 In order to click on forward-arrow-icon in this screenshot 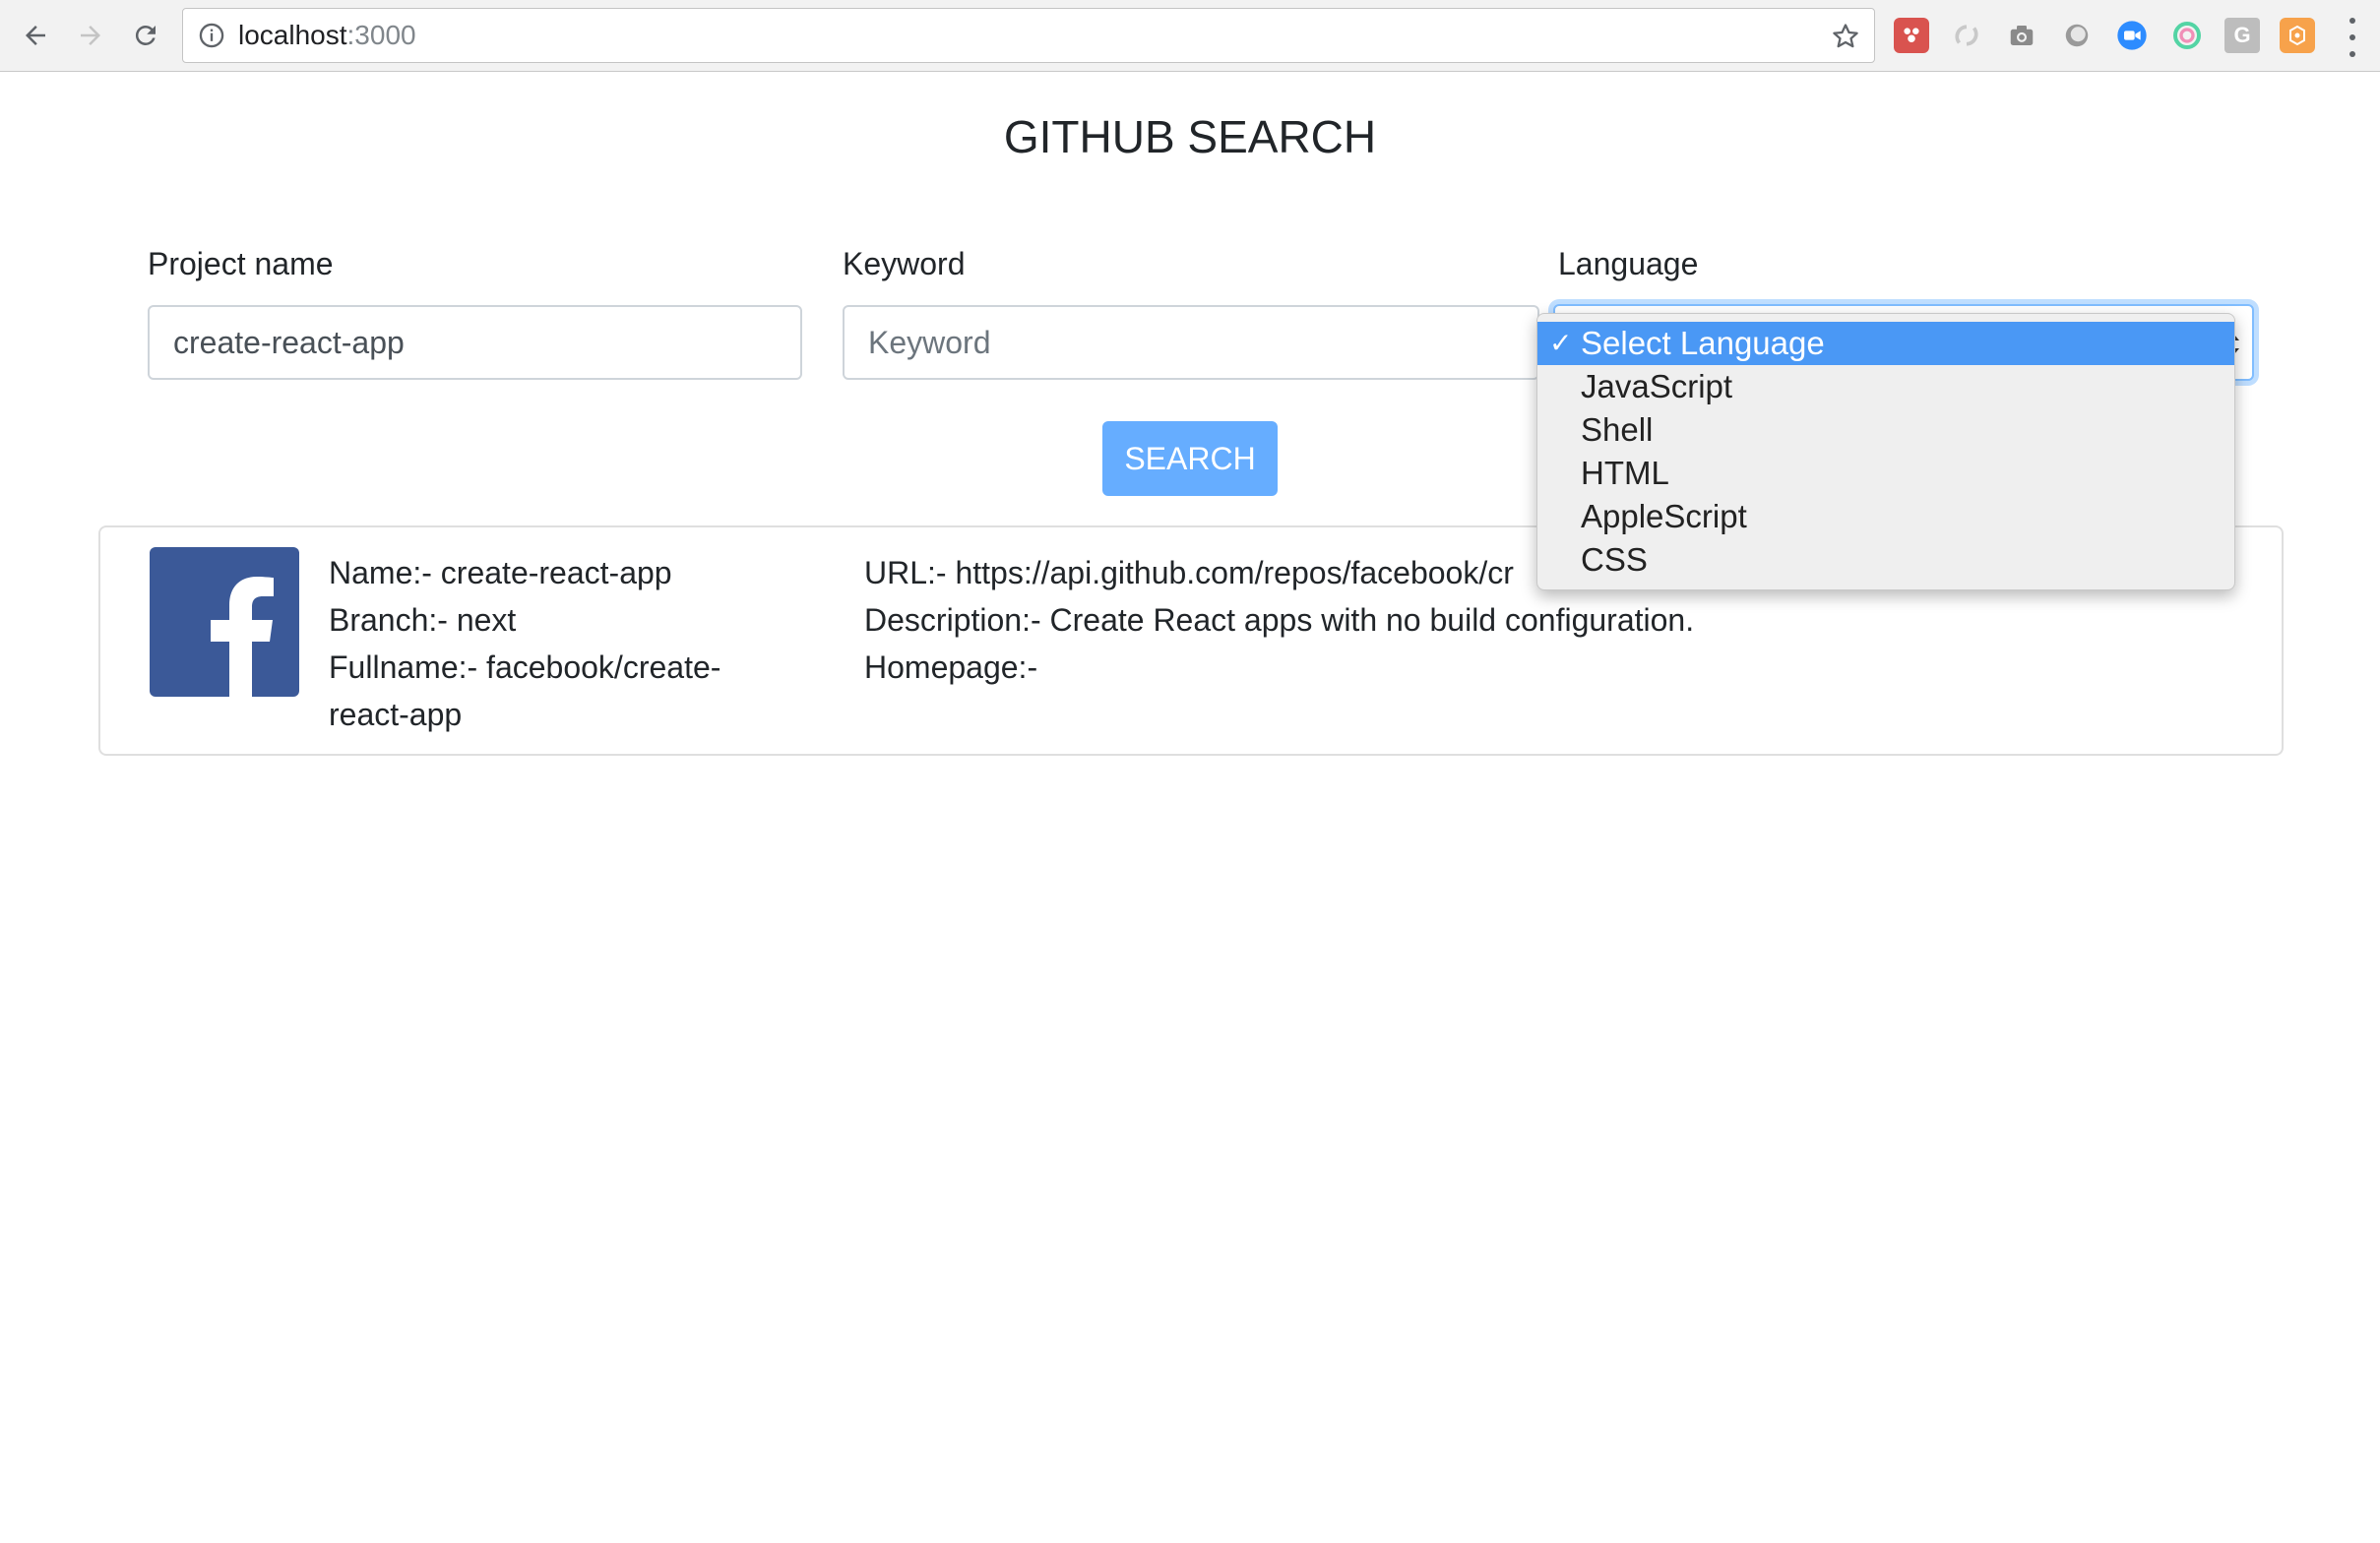, I will do `click(90, 35)`.